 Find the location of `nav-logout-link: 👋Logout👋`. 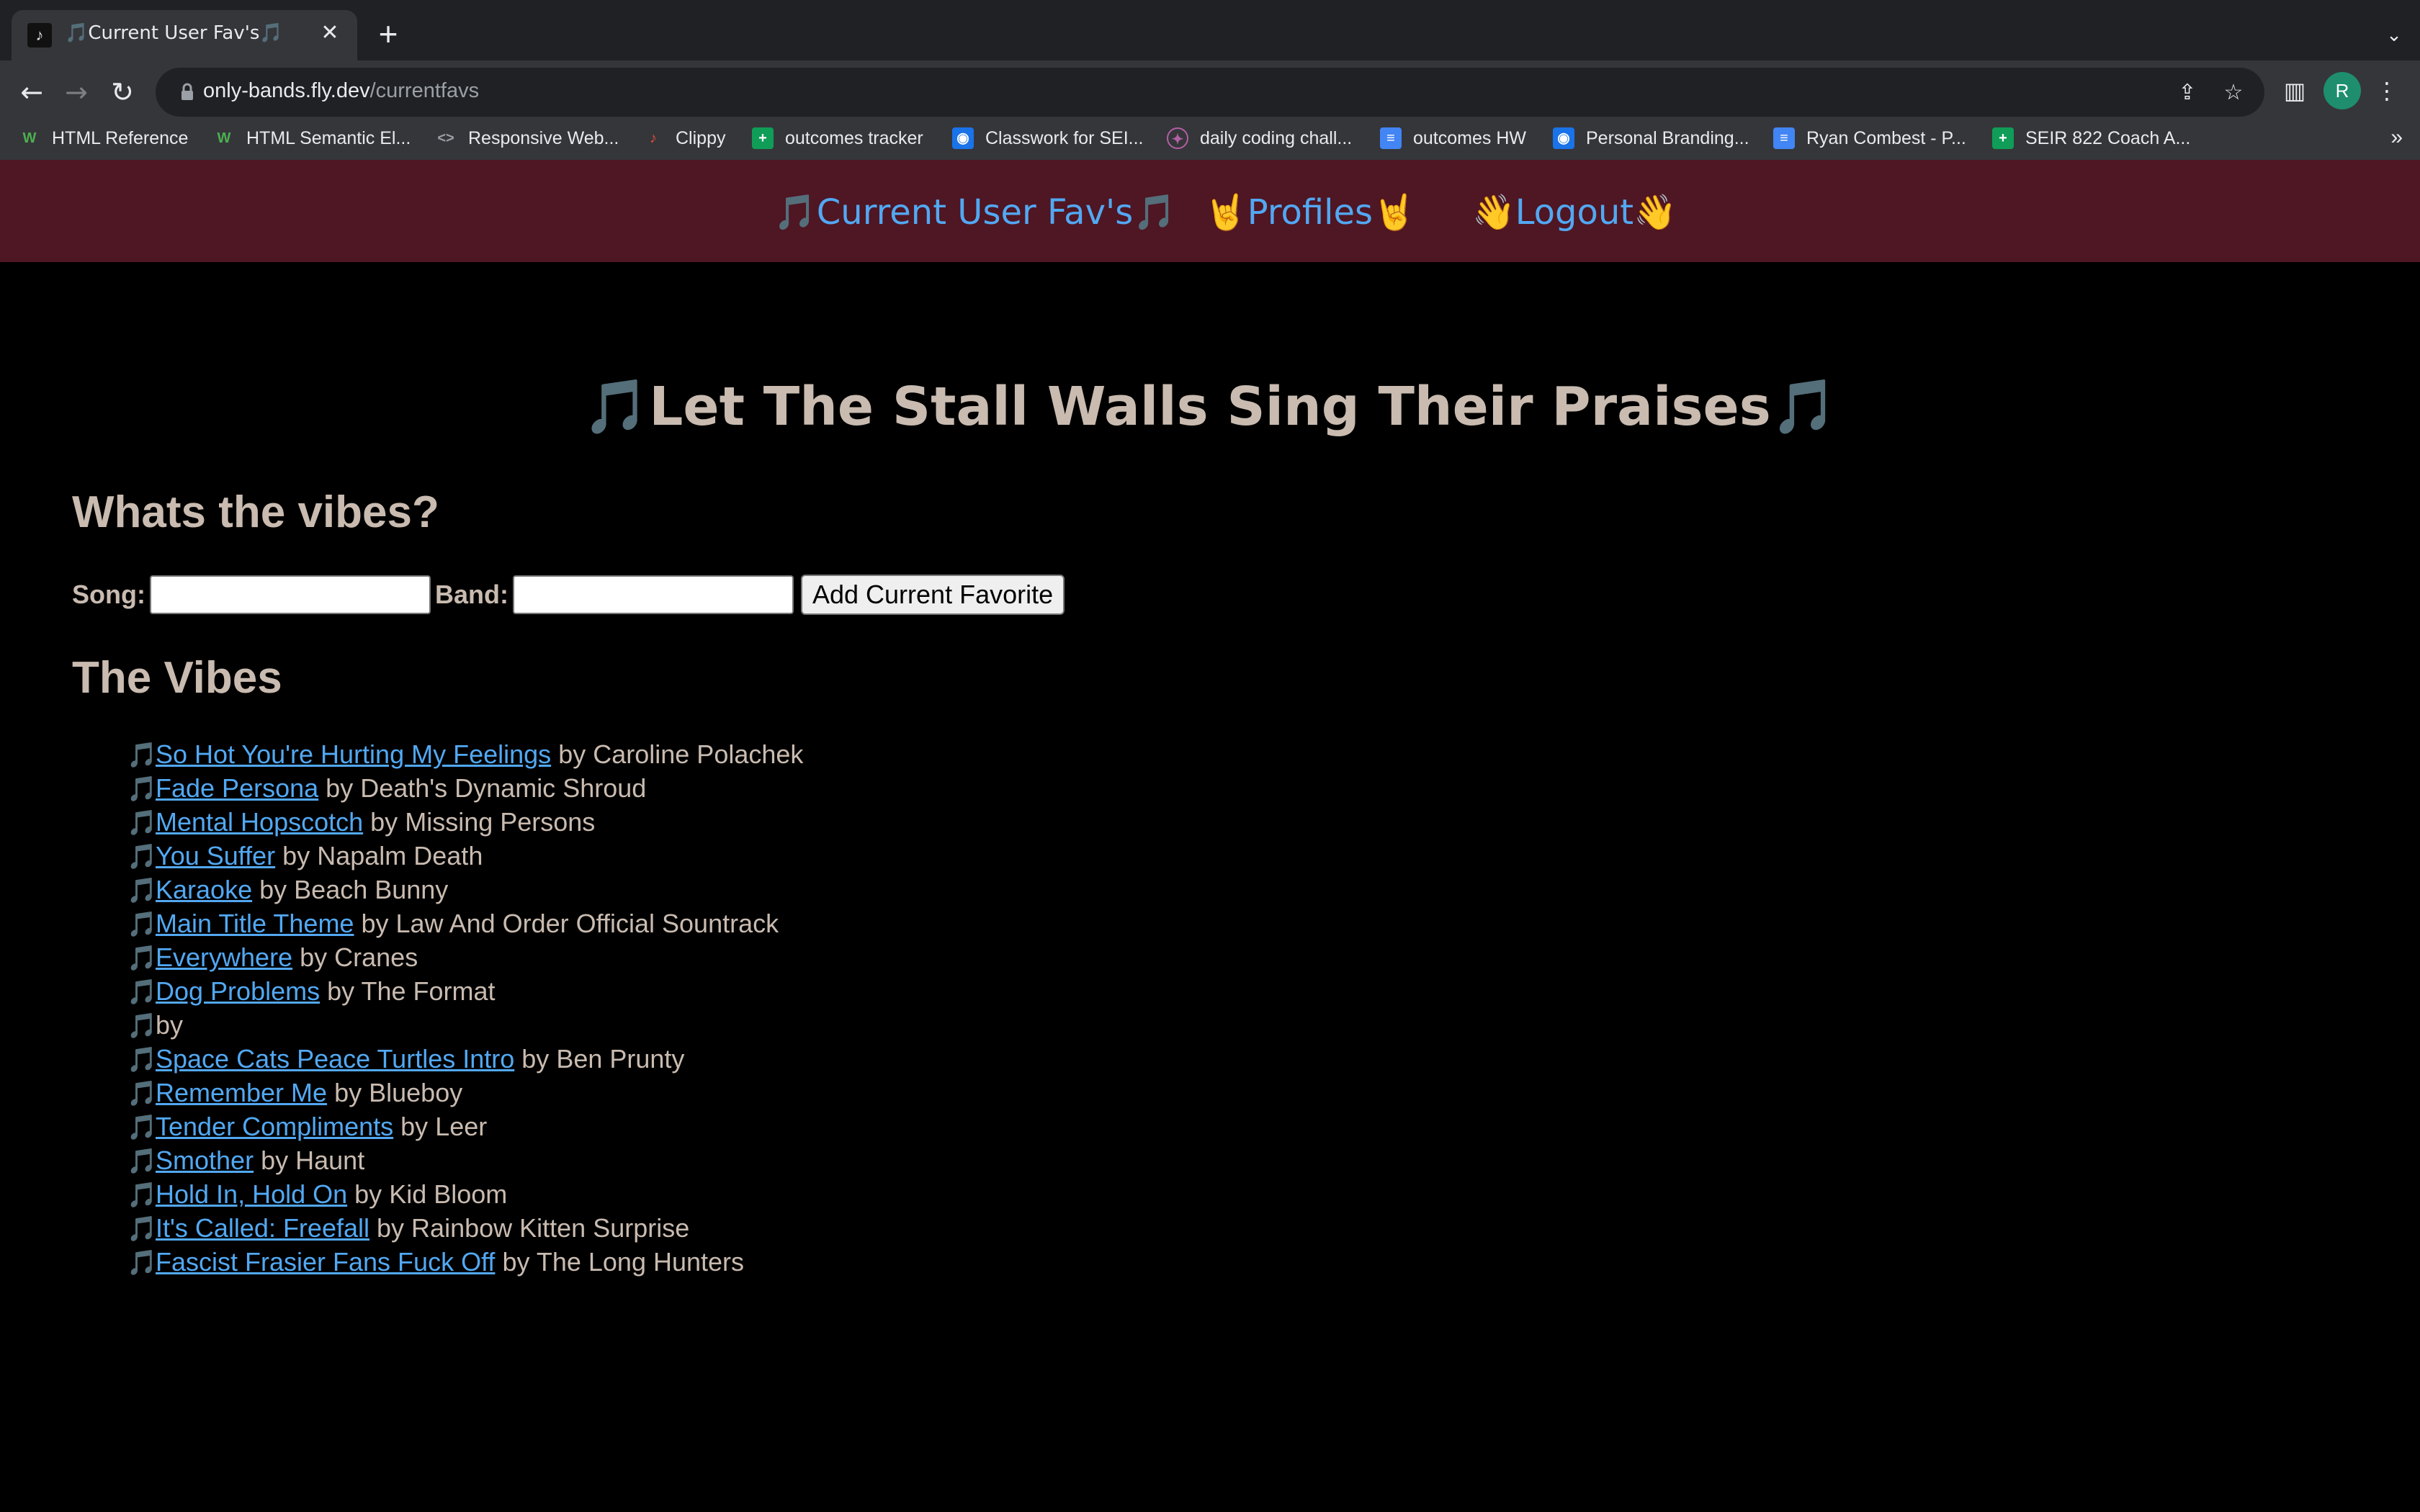

nav-logout-link: 👋Logout👋 is located at coordinates (1575, 212).